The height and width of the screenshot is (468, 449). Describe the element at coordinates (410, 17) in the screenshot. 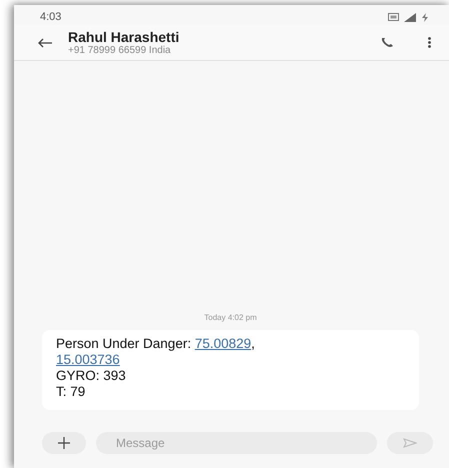

I see `signal-icon` at that location.